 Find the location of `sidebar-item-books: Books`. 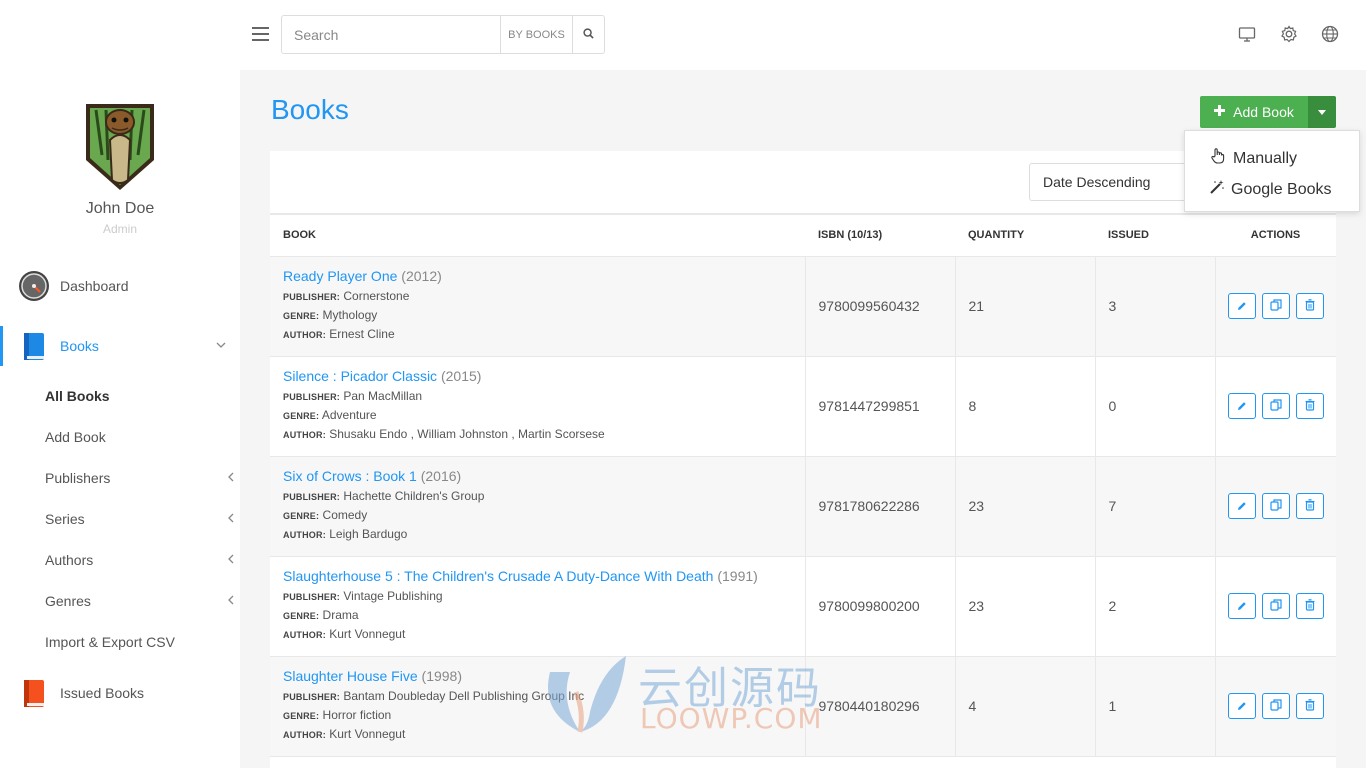

sidebar-item-books: Books is located at coordinates (120, 346).